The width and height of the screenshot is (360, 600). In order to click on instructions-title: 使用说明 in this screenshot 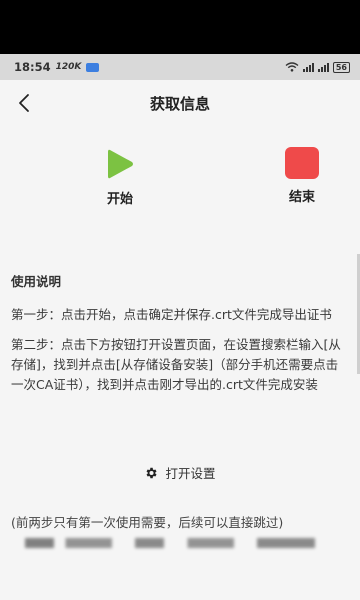, I will do `click(36, 281)`.